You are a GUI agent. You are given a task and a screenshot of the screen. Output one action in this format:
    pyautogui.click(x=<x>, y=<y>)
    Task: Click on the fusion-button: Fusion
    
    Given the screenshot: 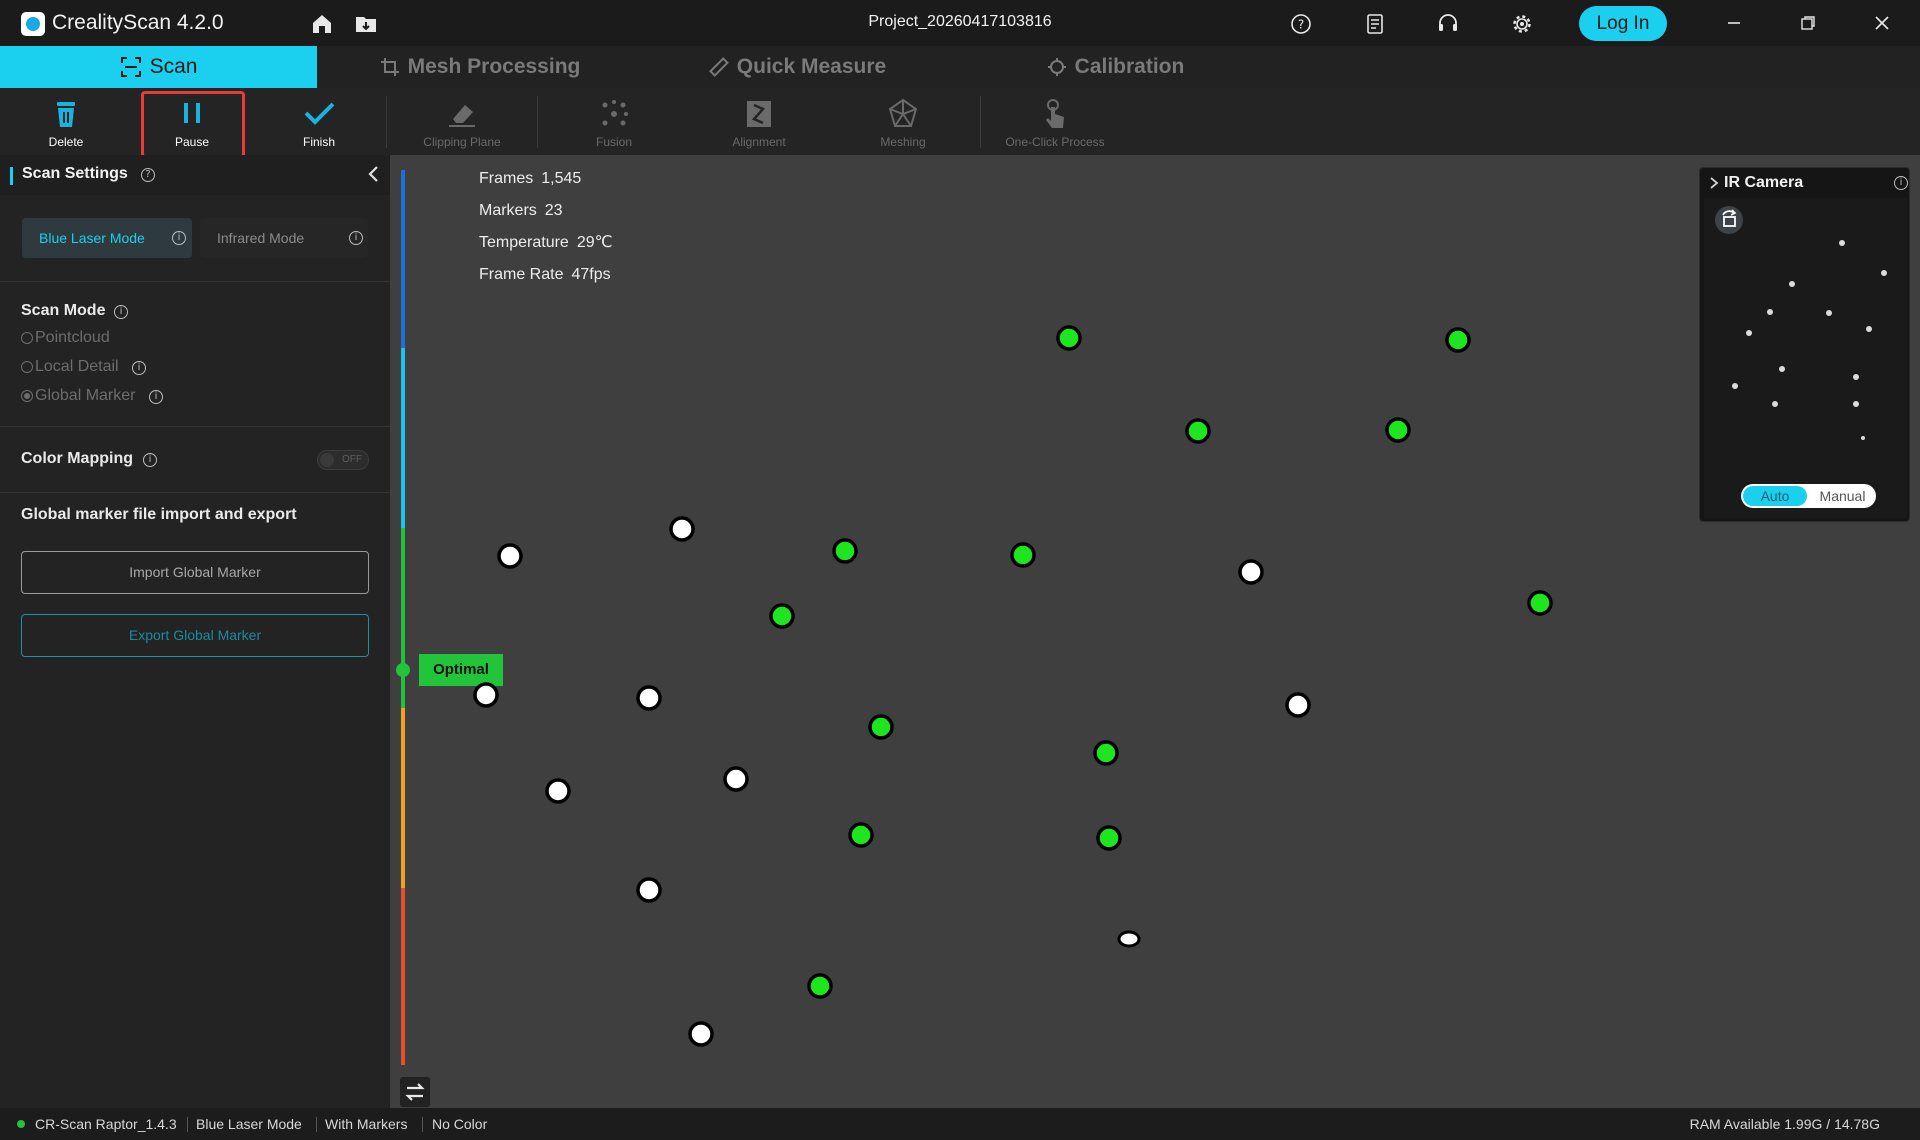 What is the action you would take?
    pyautogui.click(x=614, y=121)
    